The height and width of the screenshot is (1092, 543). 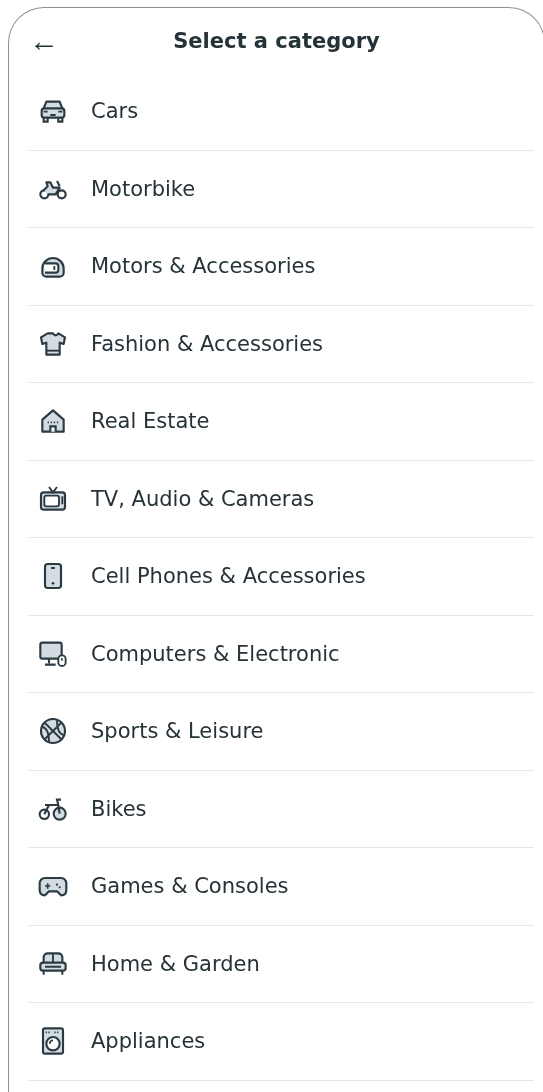 What do you see at coordinates (281, 964) in the screenshot?
I see `category-item: Home & Garden` at bounding box center [281, 964].